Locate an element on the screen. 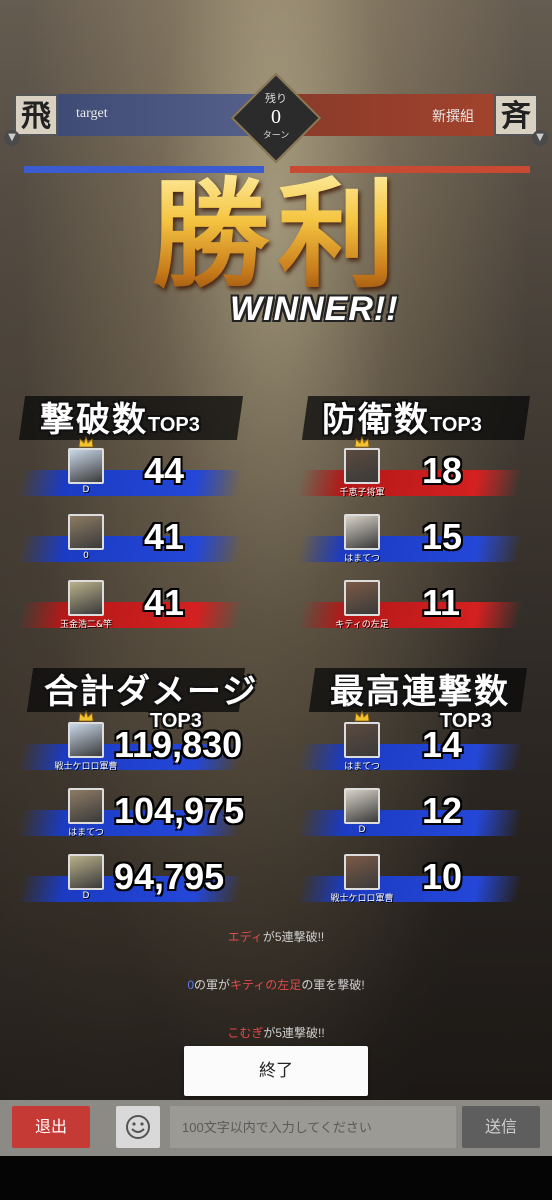 This screenshot has width=552, height=1200. system-nav-bar is located at coordinates (276, 1178).